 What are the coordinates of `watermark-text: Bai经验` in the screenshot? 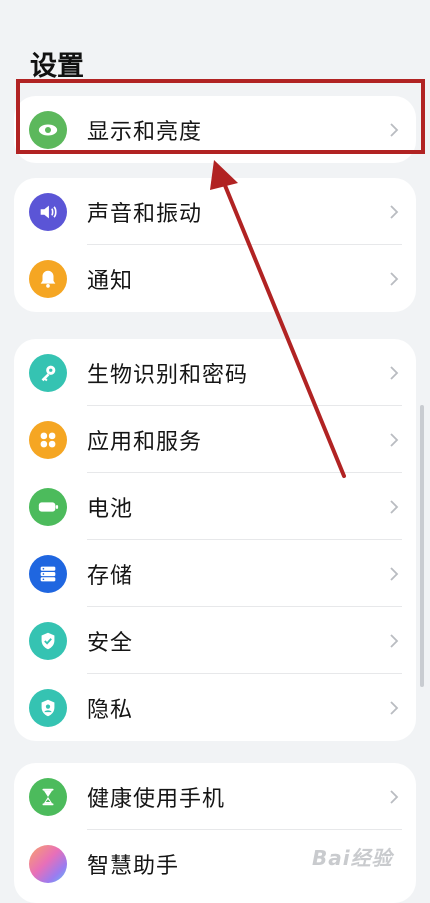 It's located at (352, 858).